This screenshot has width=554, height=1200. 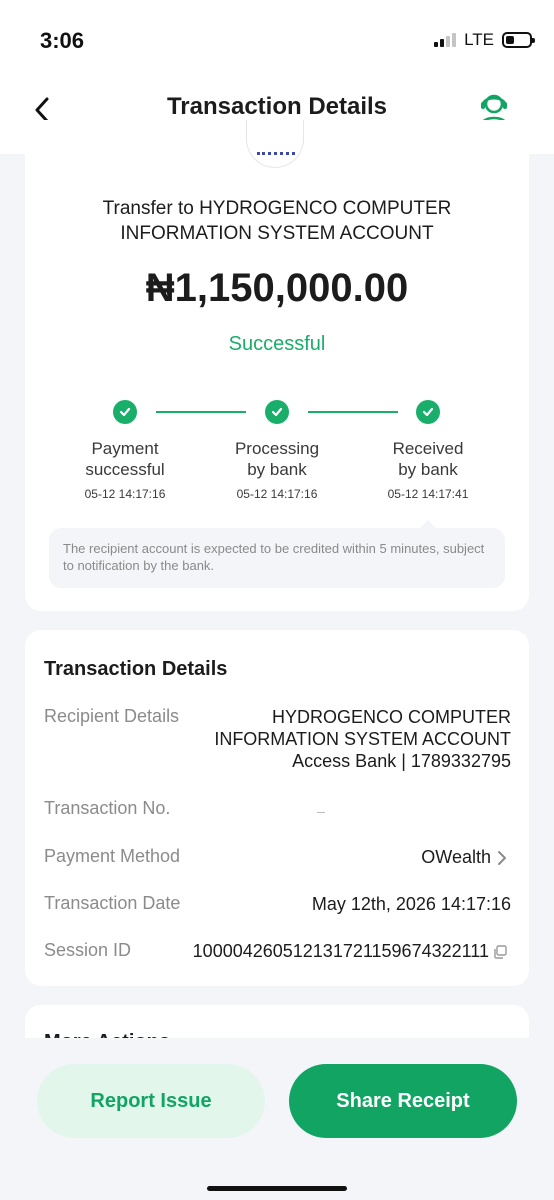 What do you see at coordinates (445, 40) in the screenshot?
I see `signal-icon` at bounding box center [445, 40].